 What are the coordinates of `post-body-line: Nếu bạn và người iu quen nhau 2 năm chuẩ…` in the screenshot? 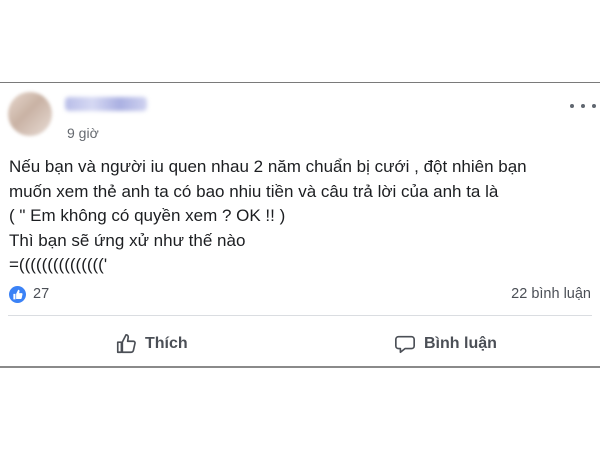 It's located at (268, 166).